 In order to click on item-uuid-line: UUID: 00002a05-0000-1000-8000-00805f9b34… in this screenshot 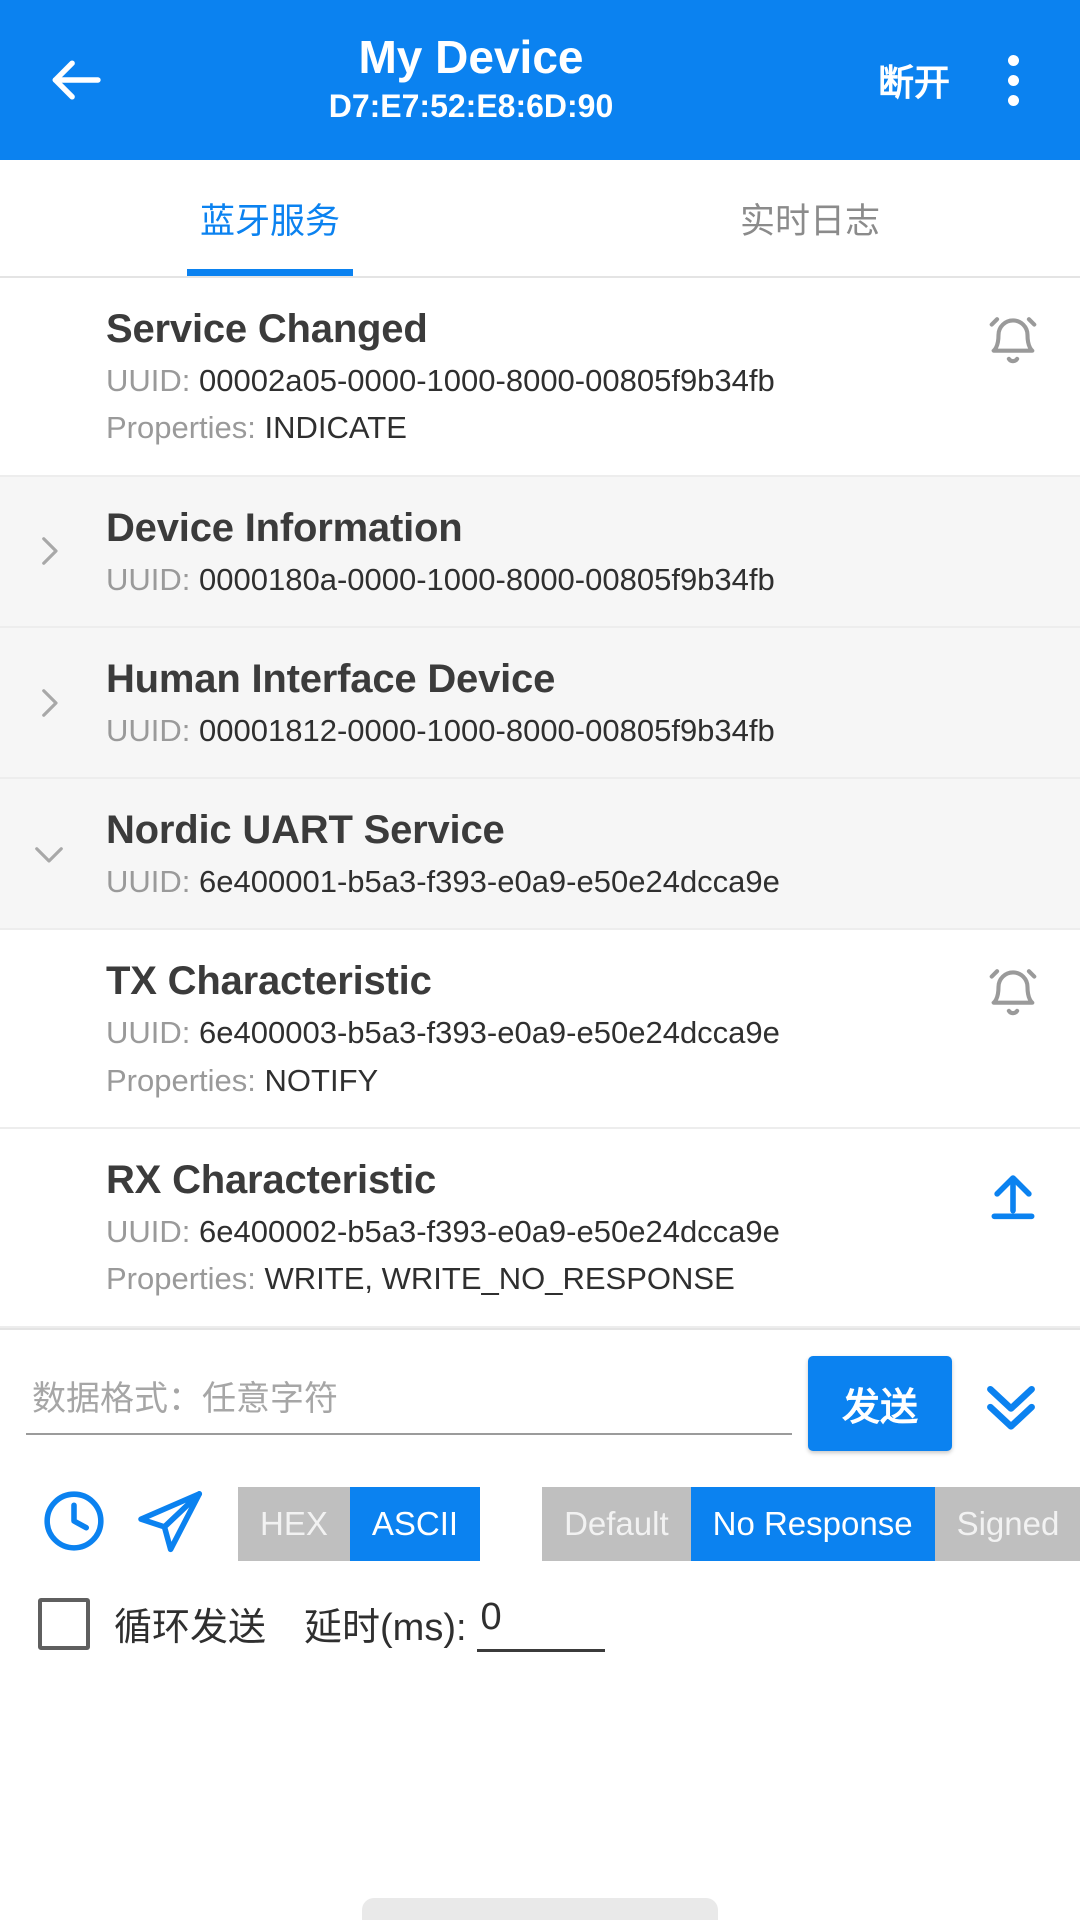, I will do `click(576, 381)`.